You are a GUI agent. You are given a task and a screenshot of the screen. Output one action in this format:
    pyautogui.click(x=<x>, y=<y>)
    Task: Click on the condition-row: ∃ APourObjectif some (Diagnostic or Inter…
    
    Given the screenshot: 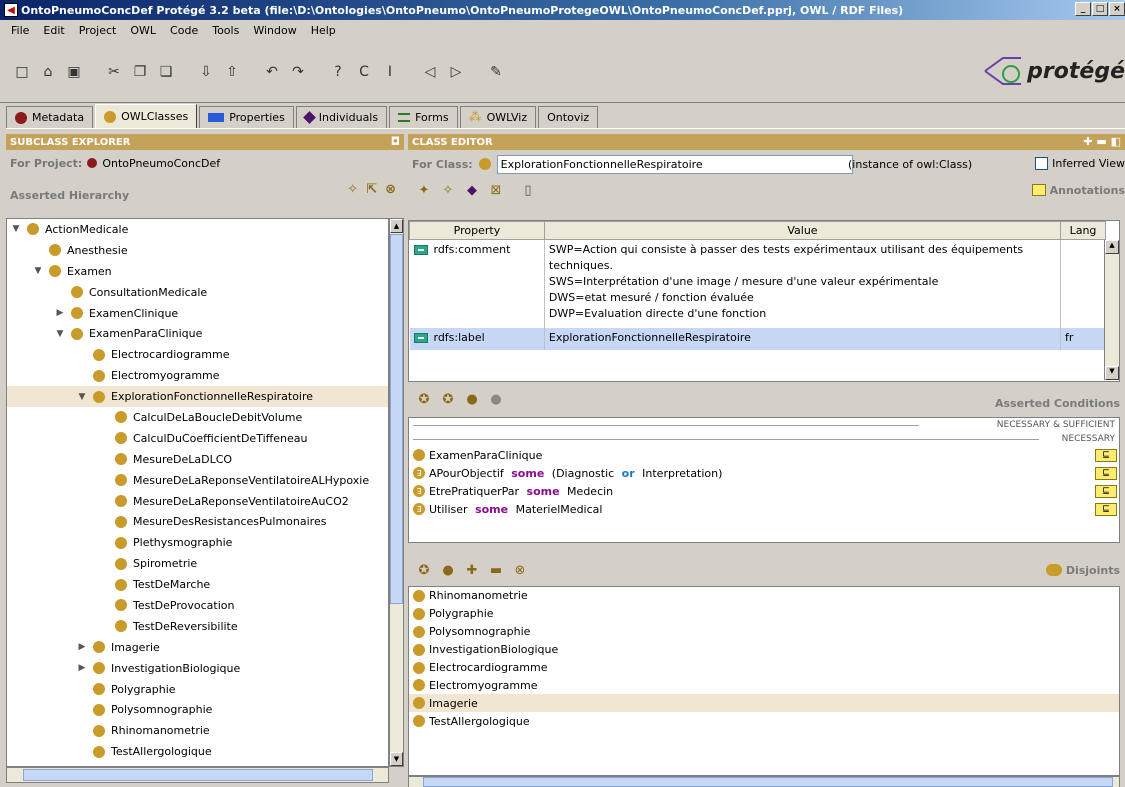 What is the action you would take?
    pyautogui.click(x=764, y=473)
    